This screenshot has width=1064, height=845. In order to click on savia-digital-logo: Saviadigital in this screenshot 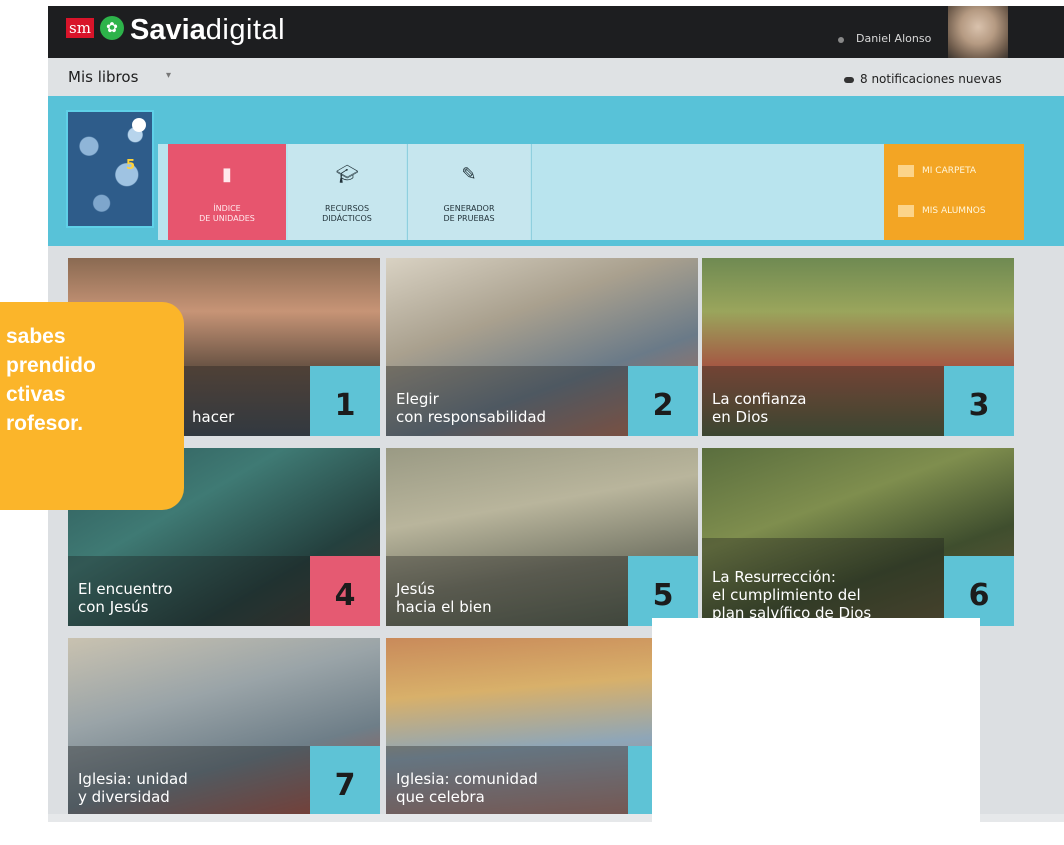, I will do `click(207, 29)`.